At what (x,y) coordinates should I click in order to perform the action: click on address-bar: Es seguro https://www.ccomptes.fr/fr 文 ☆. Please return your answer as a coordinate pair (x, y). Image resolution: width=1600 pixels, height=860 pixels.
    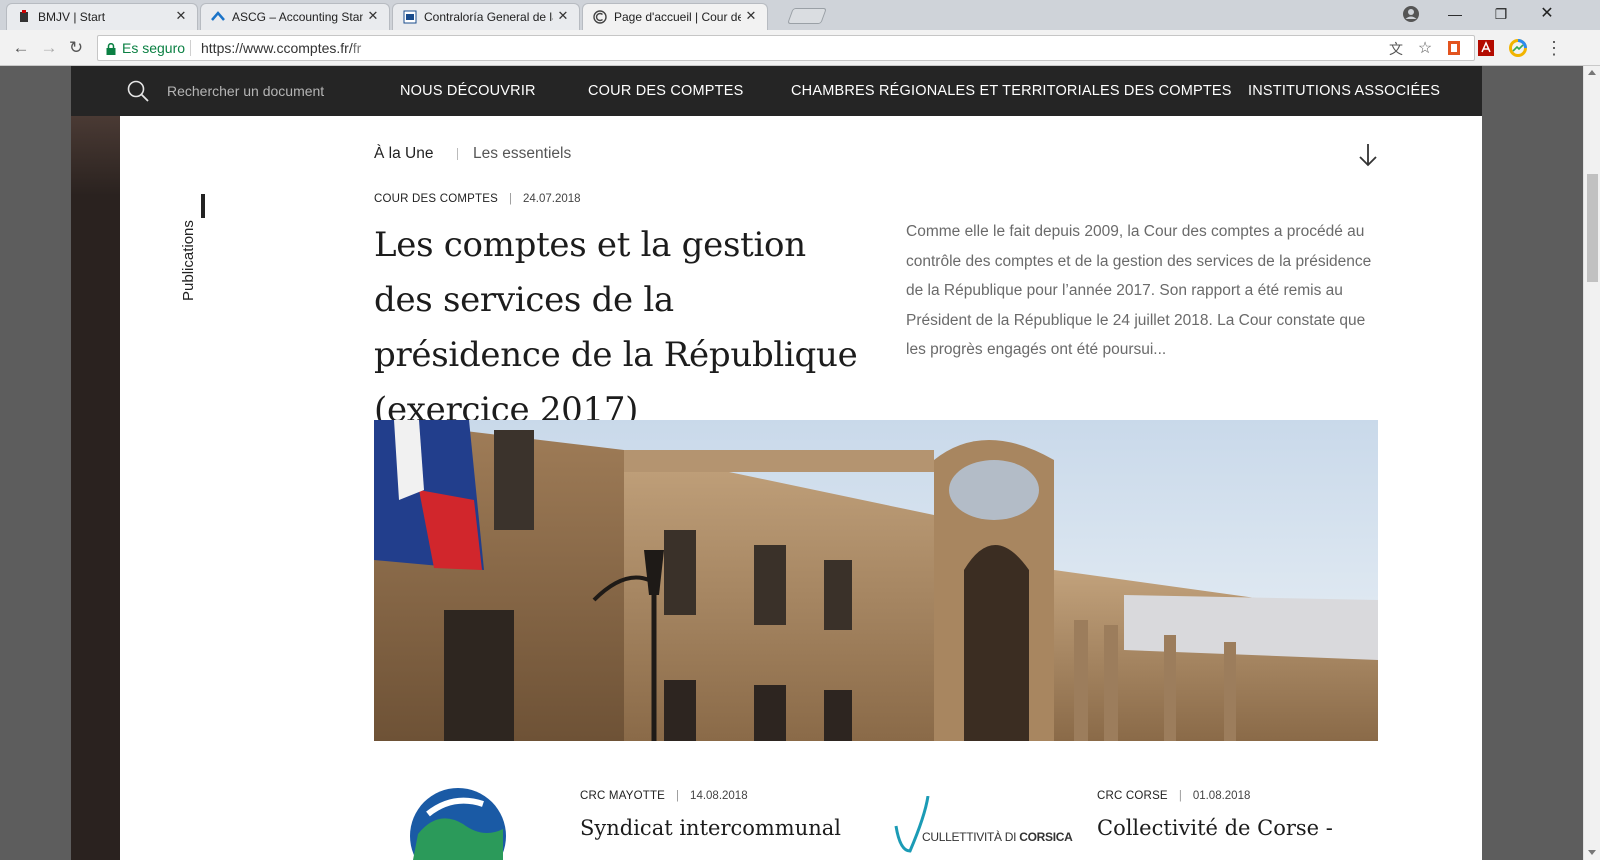
    Looking at the image, I should click on (786, 48).